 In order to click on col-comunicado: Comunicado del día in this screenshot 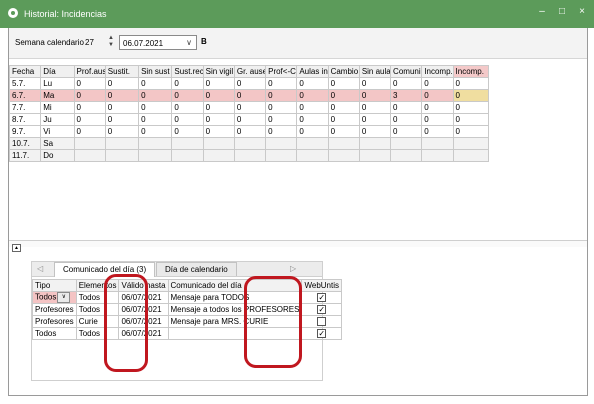, I will do `click(235, 285)`.